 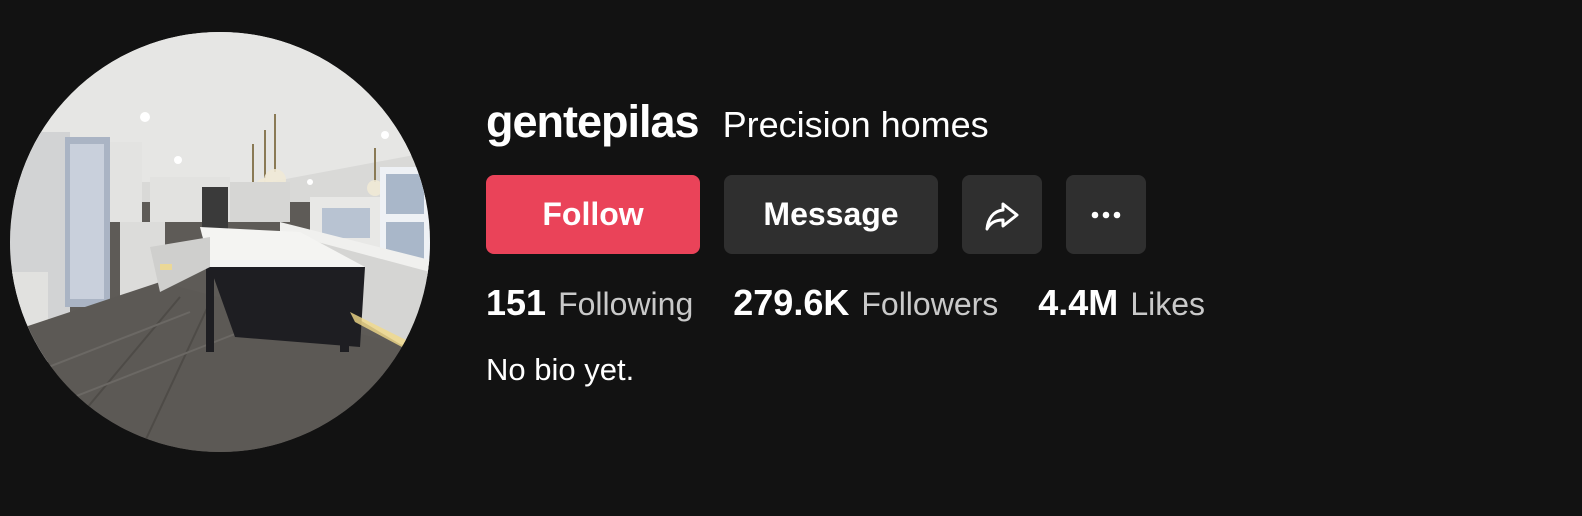 What do you see at coordinates (626, 304) in the screenshot?
I see `following-label: Following` at bounding box center [626, 304].